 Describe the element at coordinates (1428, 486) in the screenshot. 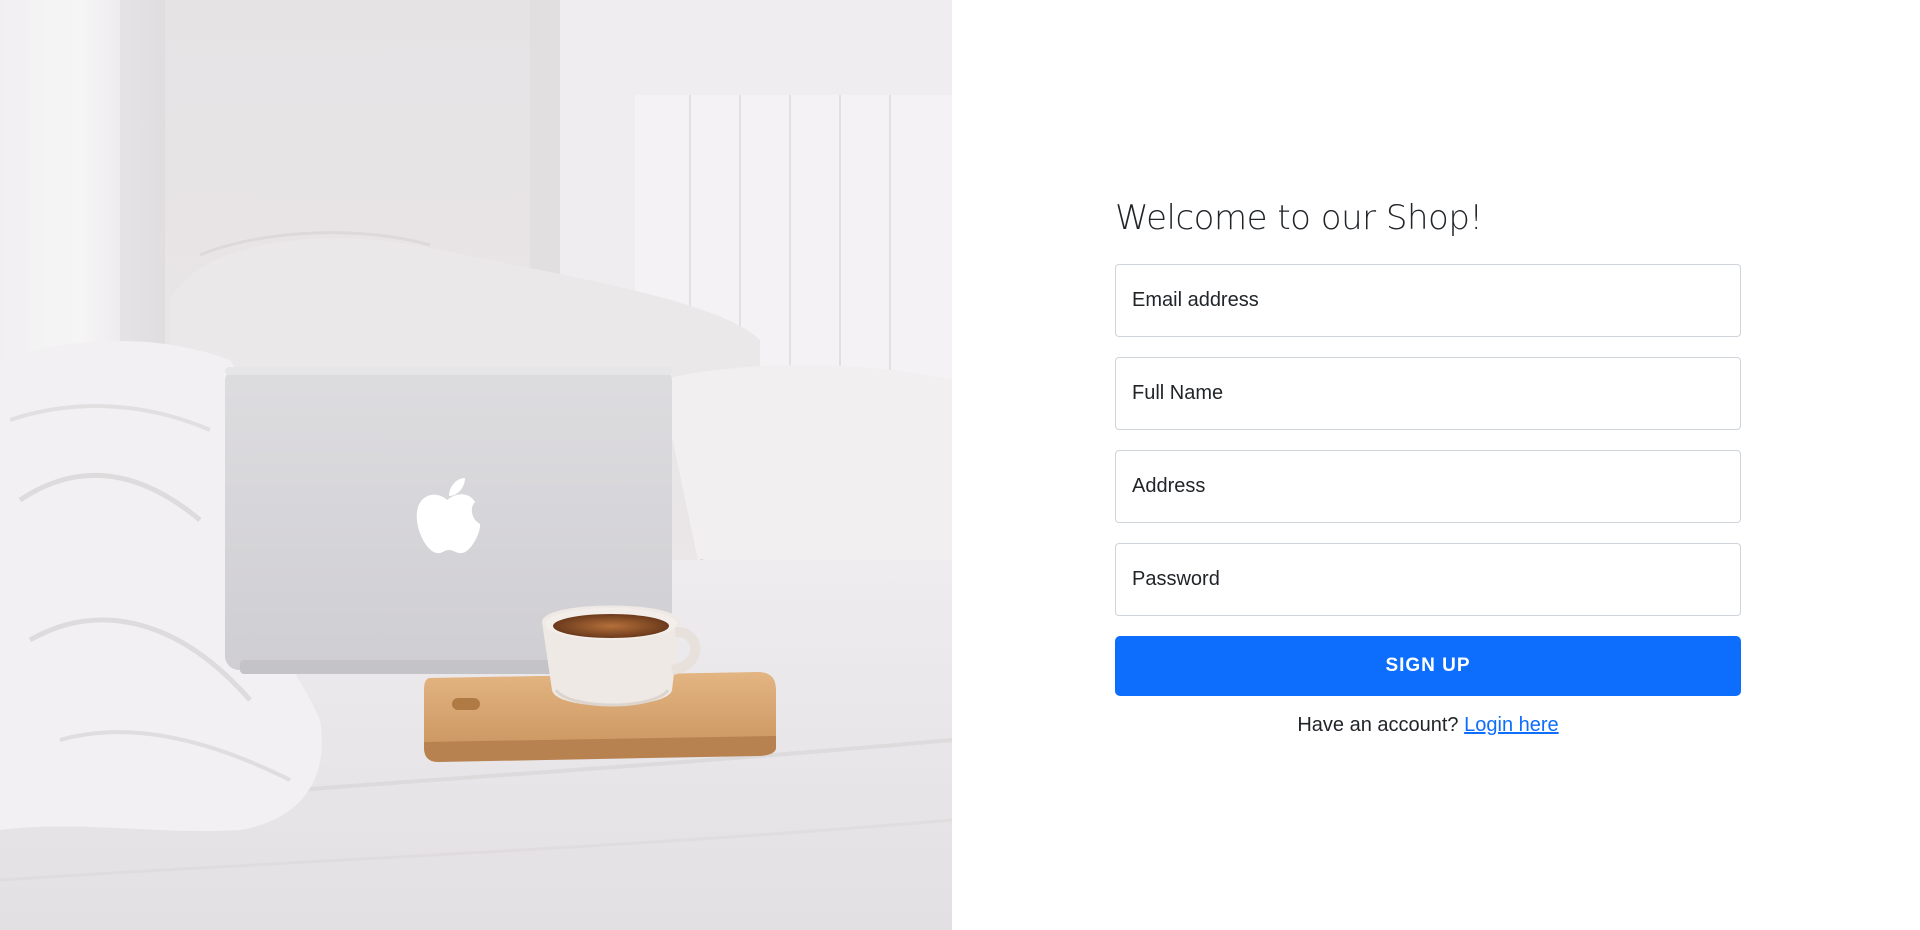

I see `address-field` at that location.